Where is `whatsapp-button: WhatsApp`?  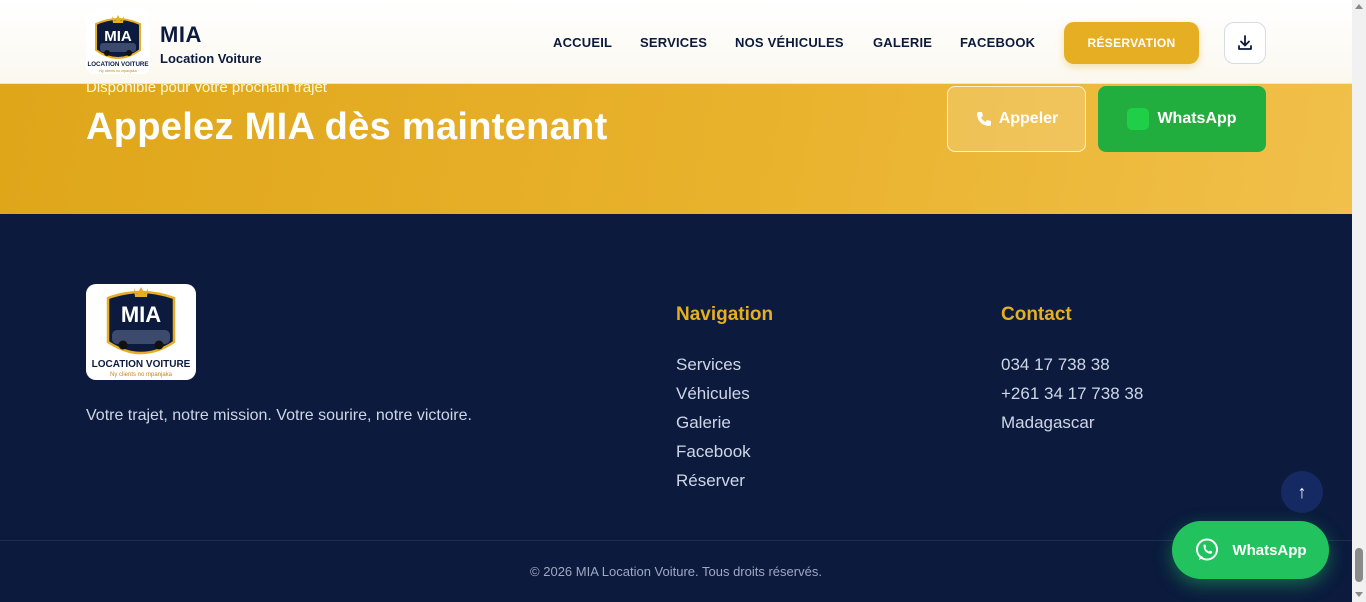 whatsapp-button: WhatsApp is located at coordinates (1182, 119).